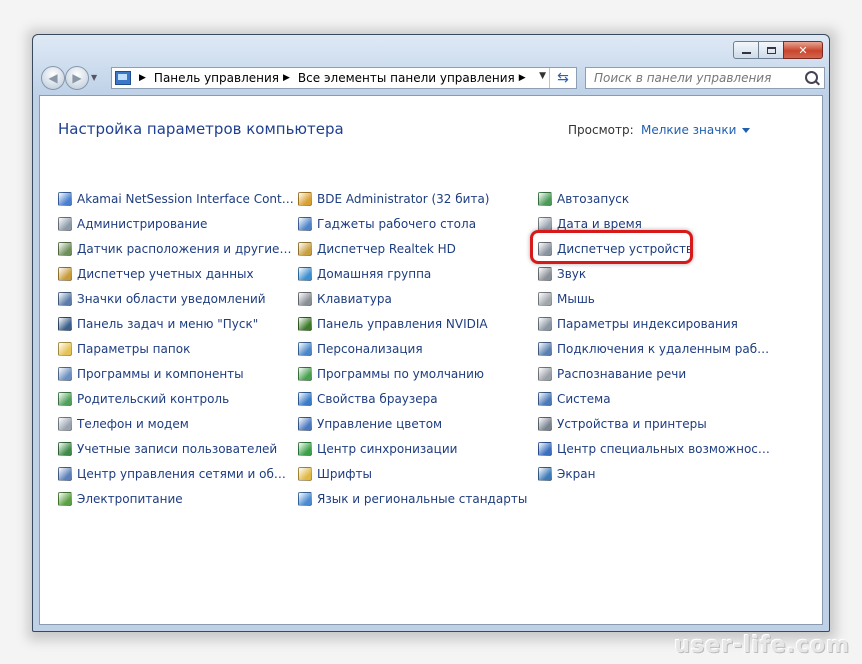 This screenshot has height=664, width=862. I want to click on control-panel-item-label: Программы и компоненты, so click(160, 373).